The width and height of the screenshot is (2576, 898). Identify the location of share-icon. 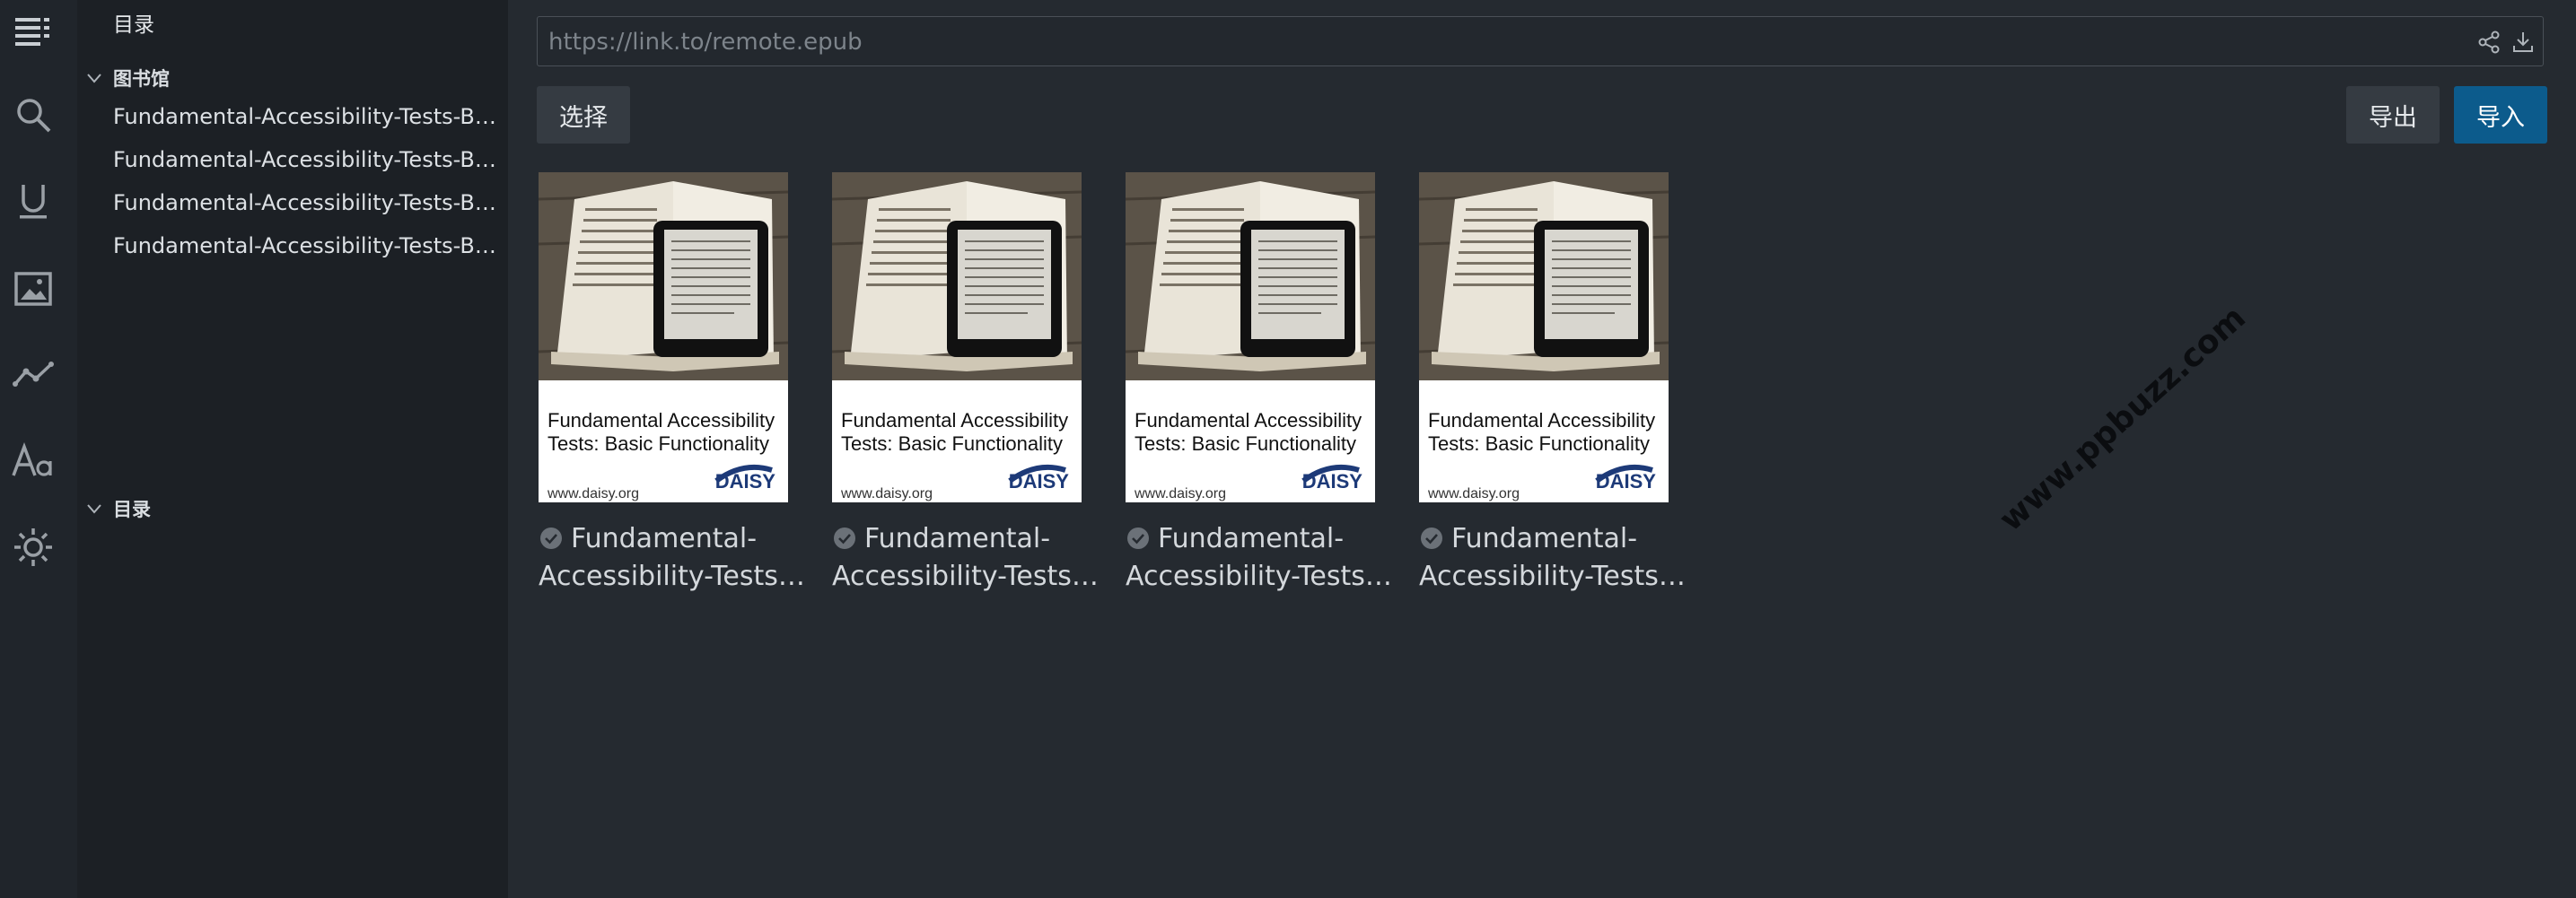
(2489, 42).